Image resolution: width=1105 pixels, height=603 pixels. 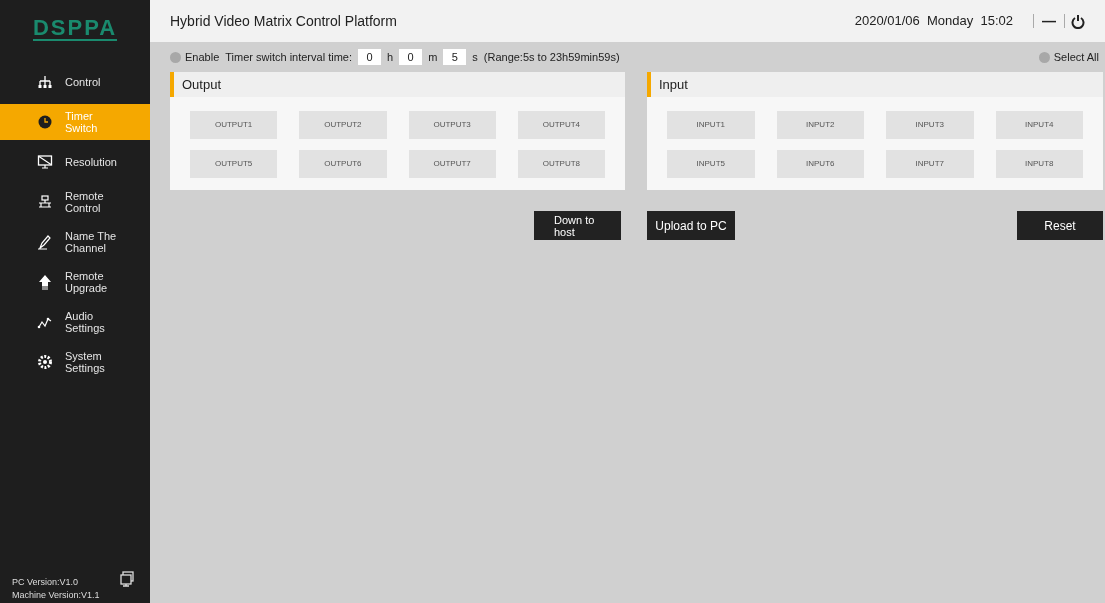 What do you see at coordinates (820, 164) in the screenshot?
I see `channel-button: INPUT6` at bounding box center [820, 164].